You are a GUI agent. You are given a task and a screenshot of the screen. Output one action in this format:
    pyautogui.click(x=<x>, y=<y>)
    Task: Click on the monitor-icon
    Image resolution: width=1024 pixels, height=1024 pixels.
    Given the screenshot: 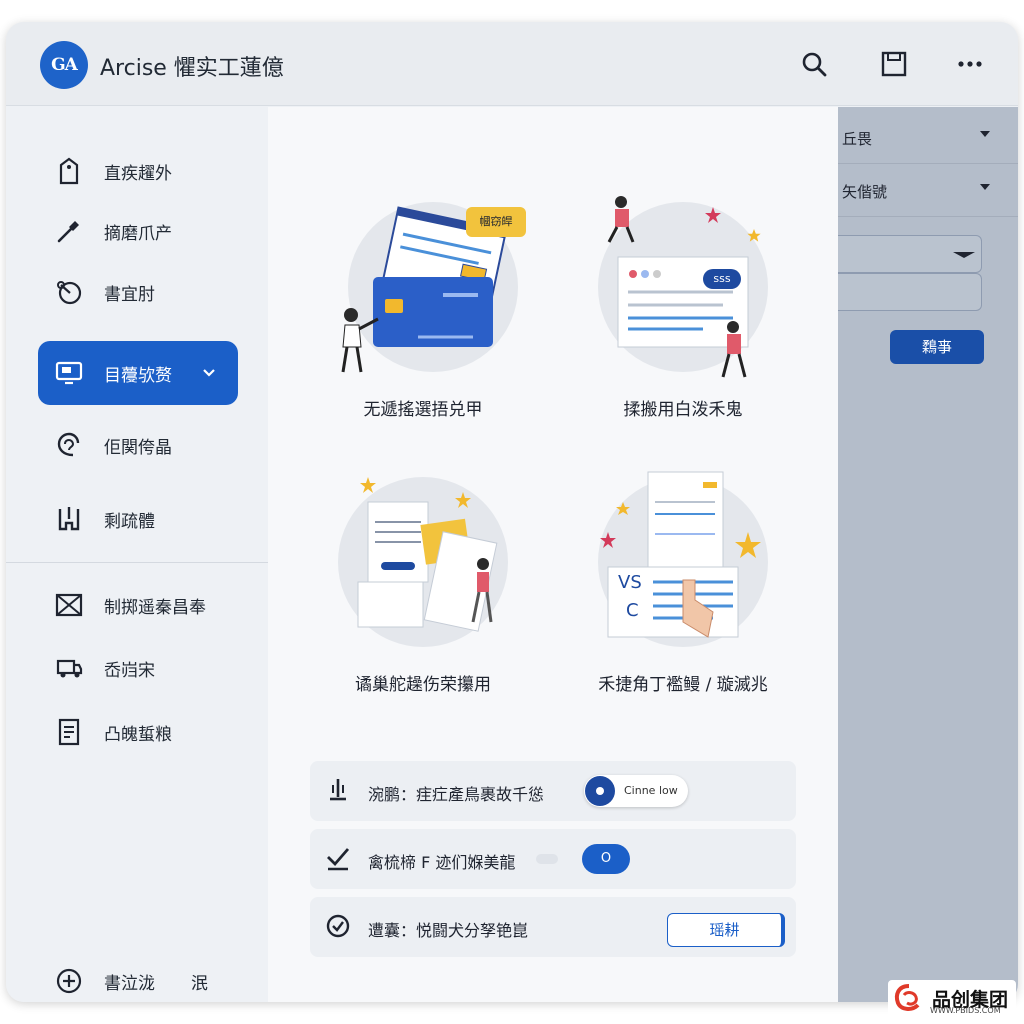 What is the action you would take?
    pyautogui.click(x=69, y=373)
    